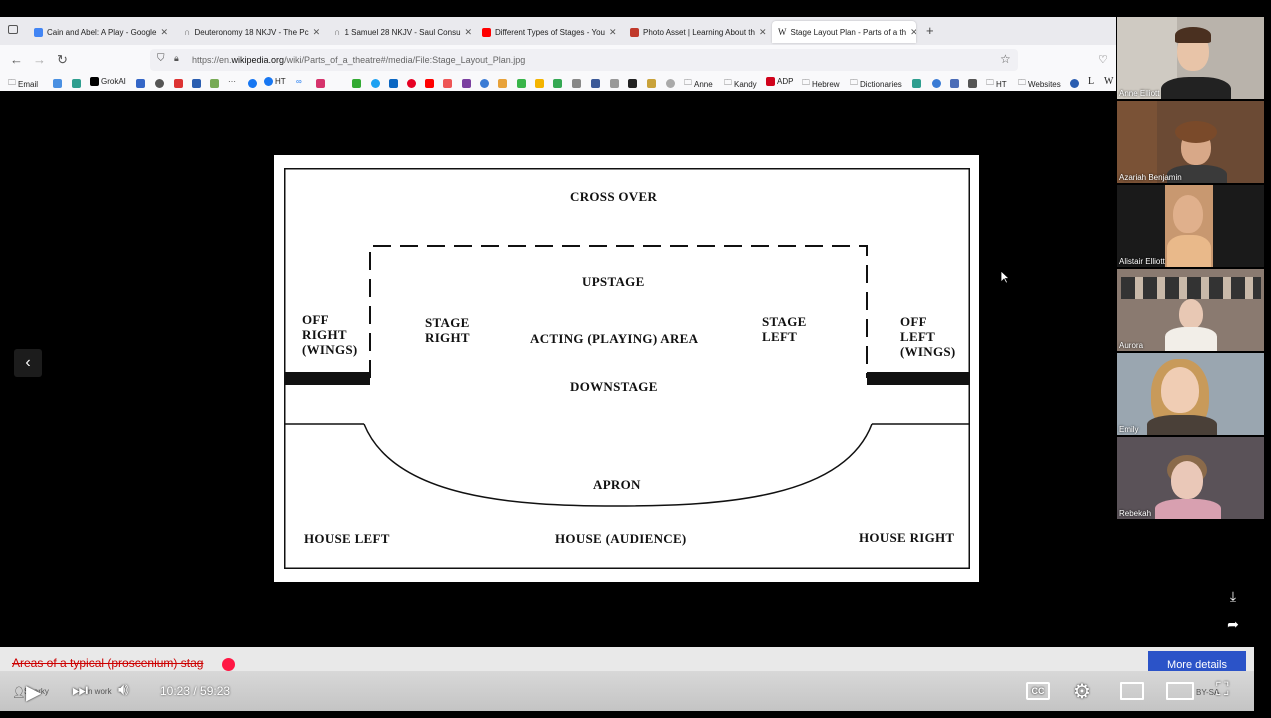 This screenshot has width=1271, height=718. What do you see at coordinates (232, 81) in the screenshot?
I see `more-bookmarks: ⋯` at bounding box center [232, 81].